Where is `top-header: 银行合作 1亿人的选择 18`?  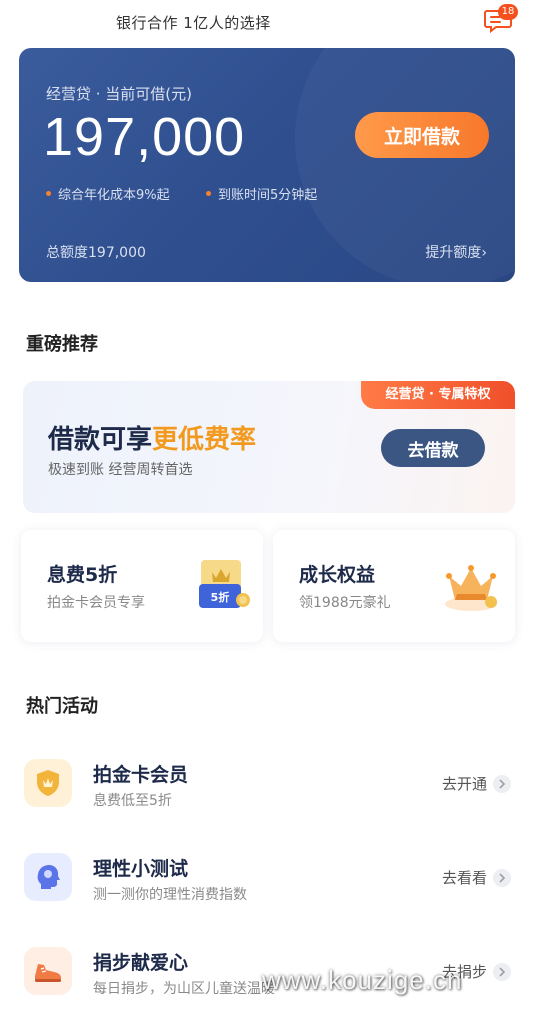 top-header: 银行合作 1亿人的选择 18 is located at coordinates (266, 24).